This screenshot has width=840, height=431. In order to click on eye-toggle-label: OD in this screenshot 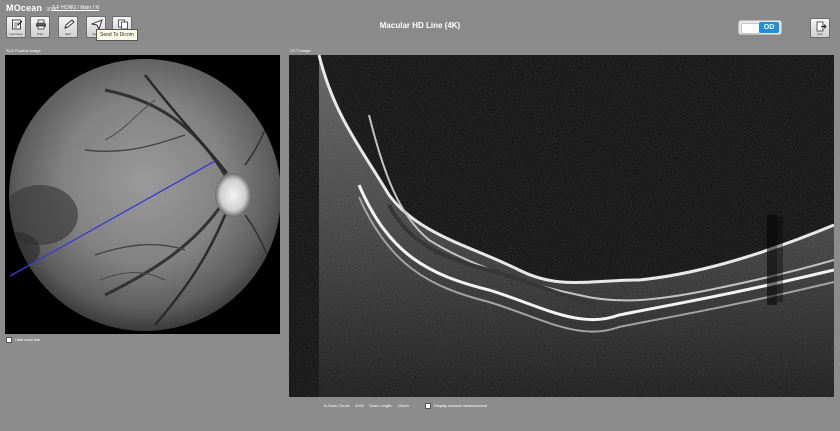, I will do `click(769, 27)`.